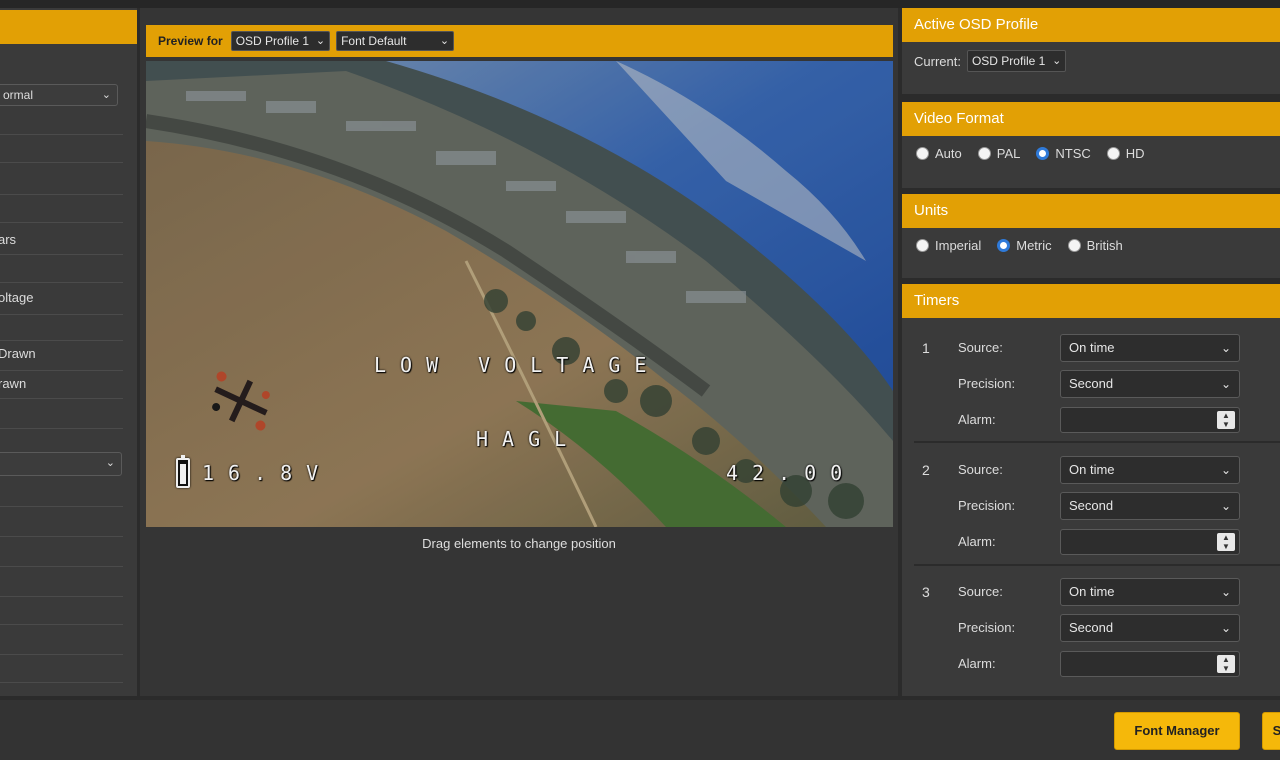 This screenshot has width=1280, height=760. Describe the element at coordinates (1034, 245) in the screenshot. I see `radio-label: Metric` at that location.